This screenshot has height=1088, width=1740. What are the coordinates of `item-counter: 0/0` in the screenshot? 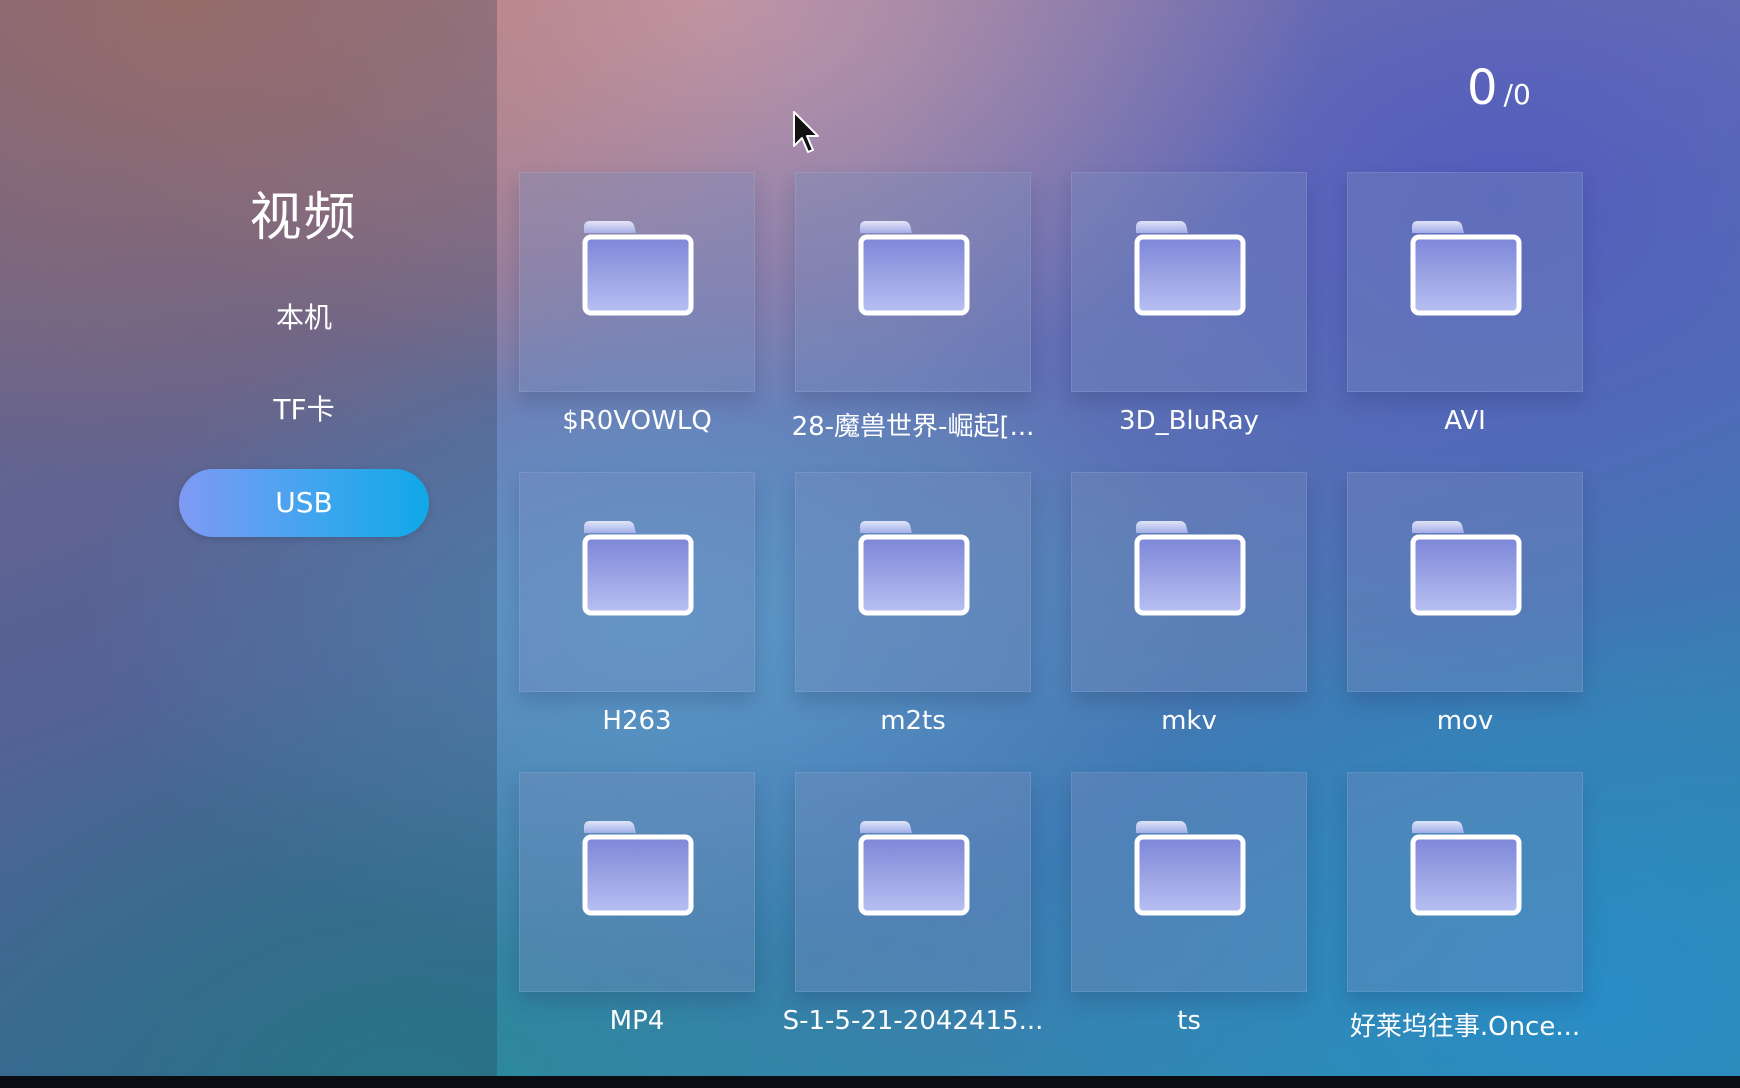 It's located at (1499, 88).